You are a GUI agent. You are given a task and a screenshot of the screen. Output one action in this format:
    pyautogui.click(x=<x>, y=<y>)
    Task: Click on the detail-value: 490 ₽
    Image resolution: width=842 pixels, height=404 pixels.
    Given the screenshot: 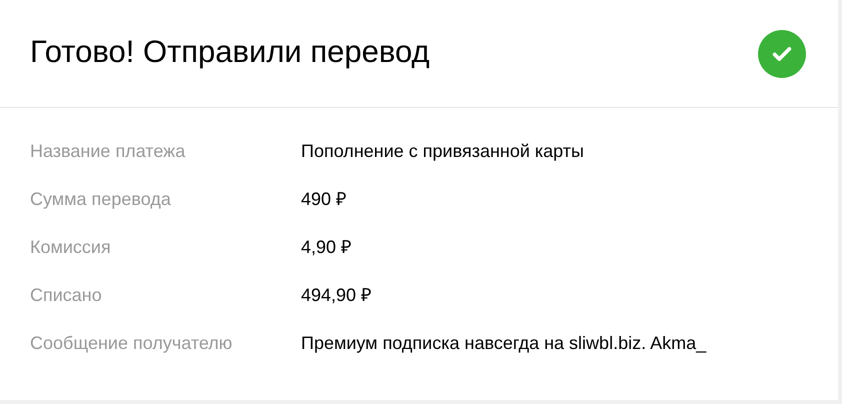 What is the action you would take?
    pyautogui.click(x=323, y=199)
    